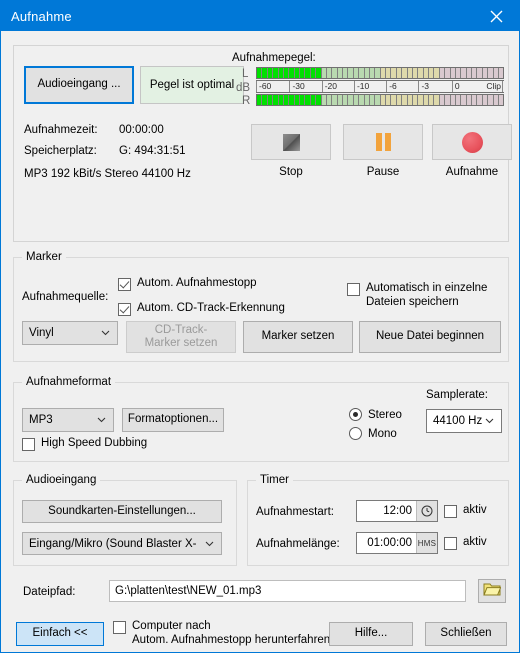 The width and height of the screenshot is (520, 653). What do you see at coordinates (492, 591) in the screenshot?
I see `browse-folder-button` at bounding box center [492, 591].